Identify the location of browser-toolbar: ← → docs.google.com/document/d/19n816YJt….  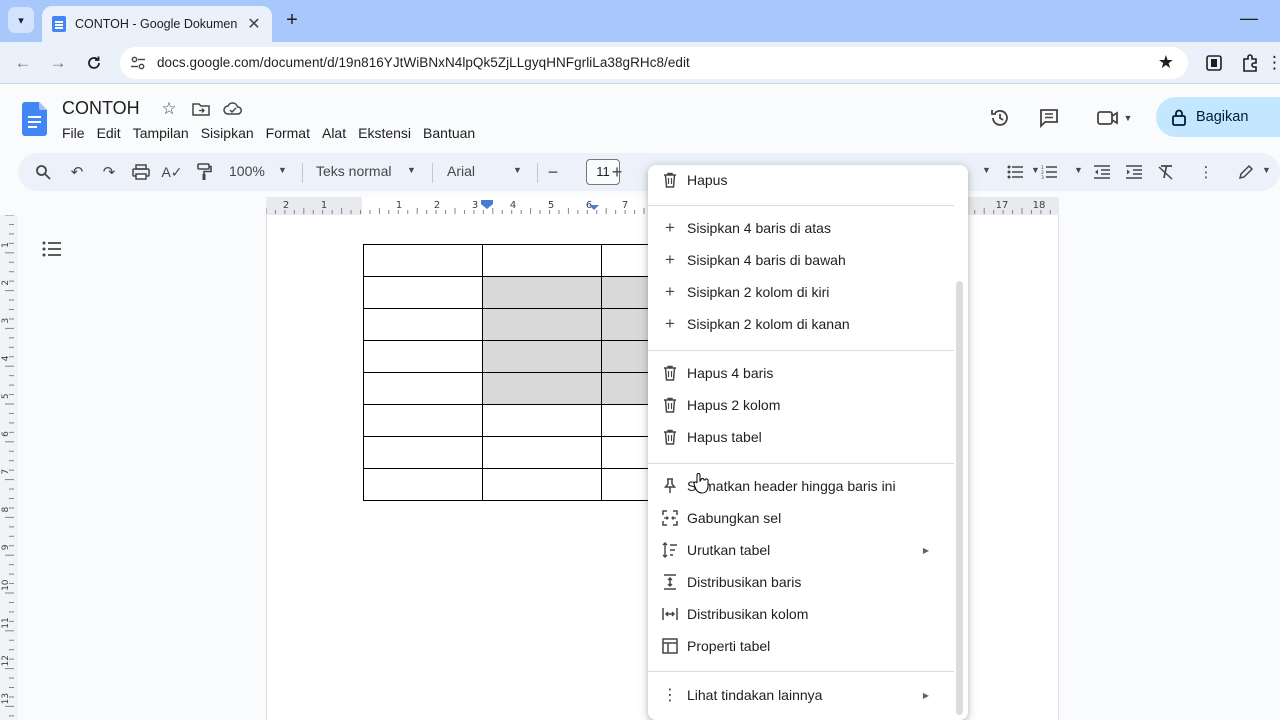
(640, 63).